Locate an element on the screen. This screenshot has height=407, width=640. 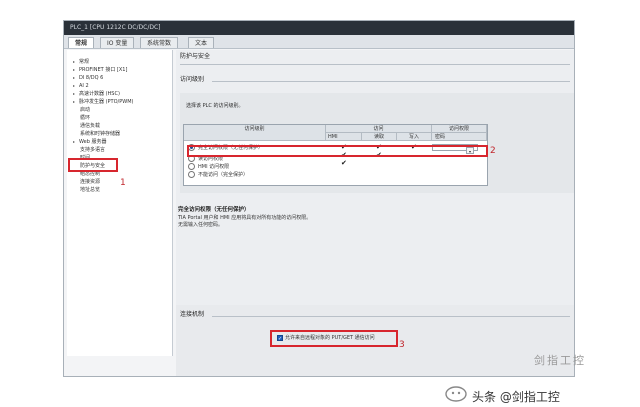
sidebar-item: ▸ Web 服务器 is located at coordinates (90, 142).